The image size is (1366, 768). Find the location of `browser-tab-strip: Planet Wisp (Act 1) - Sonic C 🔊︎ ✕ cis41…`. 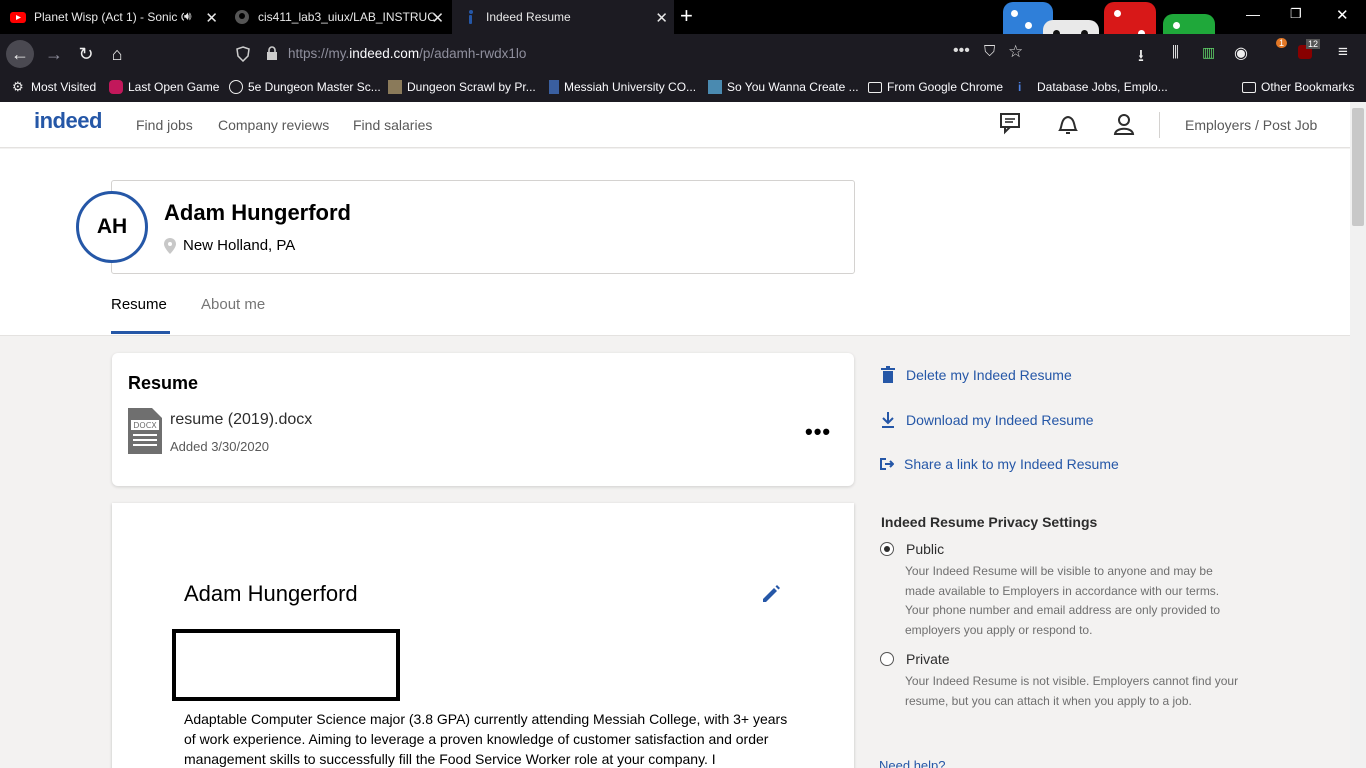

browser-tab-strip: Planet Wisp (Act 1) - Sonic C 🔊︎ ✕ cis41… is located at coordinates (683, 45).